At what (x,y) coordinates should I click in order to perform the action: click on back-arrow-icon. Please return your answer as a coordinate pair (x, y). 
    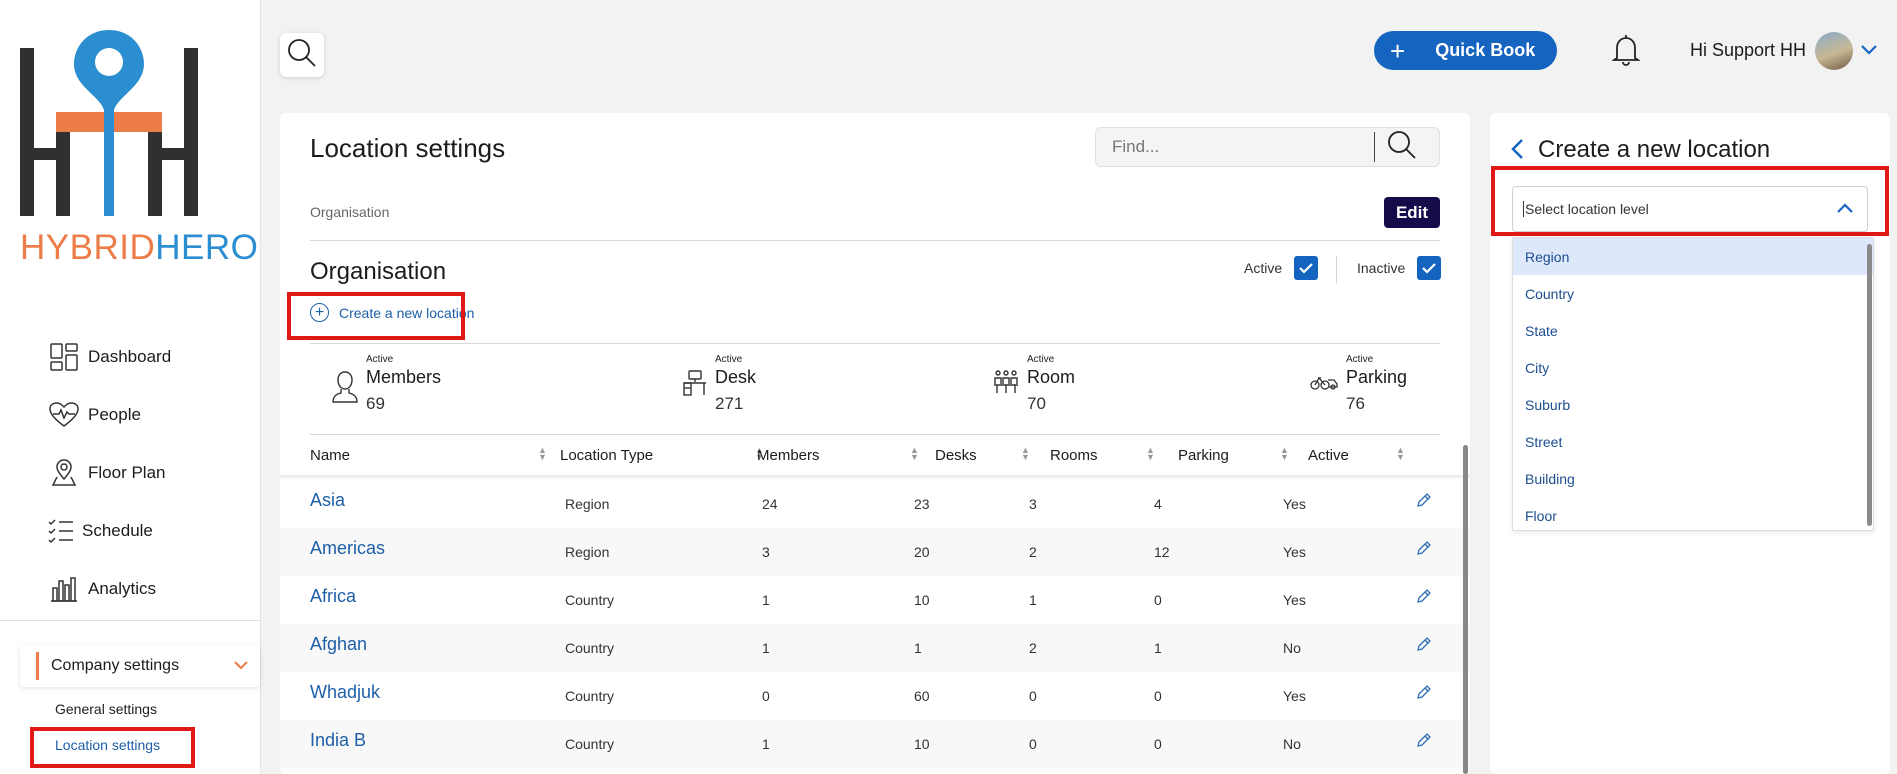
    Looking at the image, I should click on (1517, 151).